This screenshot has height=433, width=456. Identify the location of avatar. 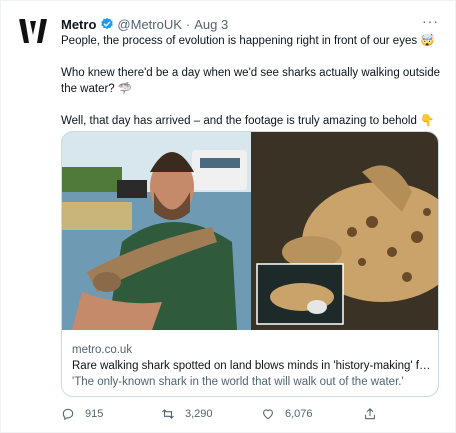
(33, 31).